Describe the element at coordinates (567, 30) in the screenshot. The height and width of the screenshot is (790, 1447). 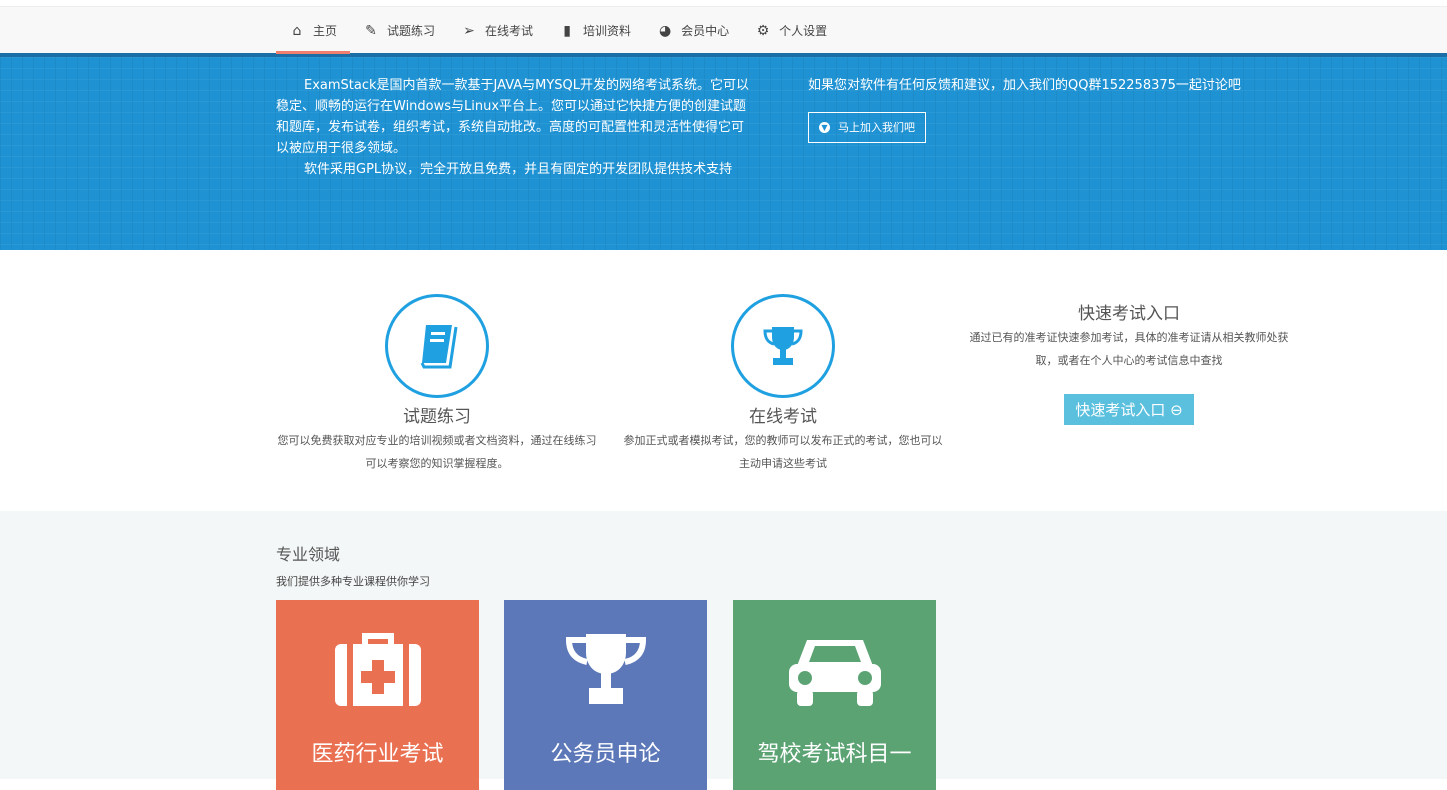
I see `book-icon: ▮` at that location.